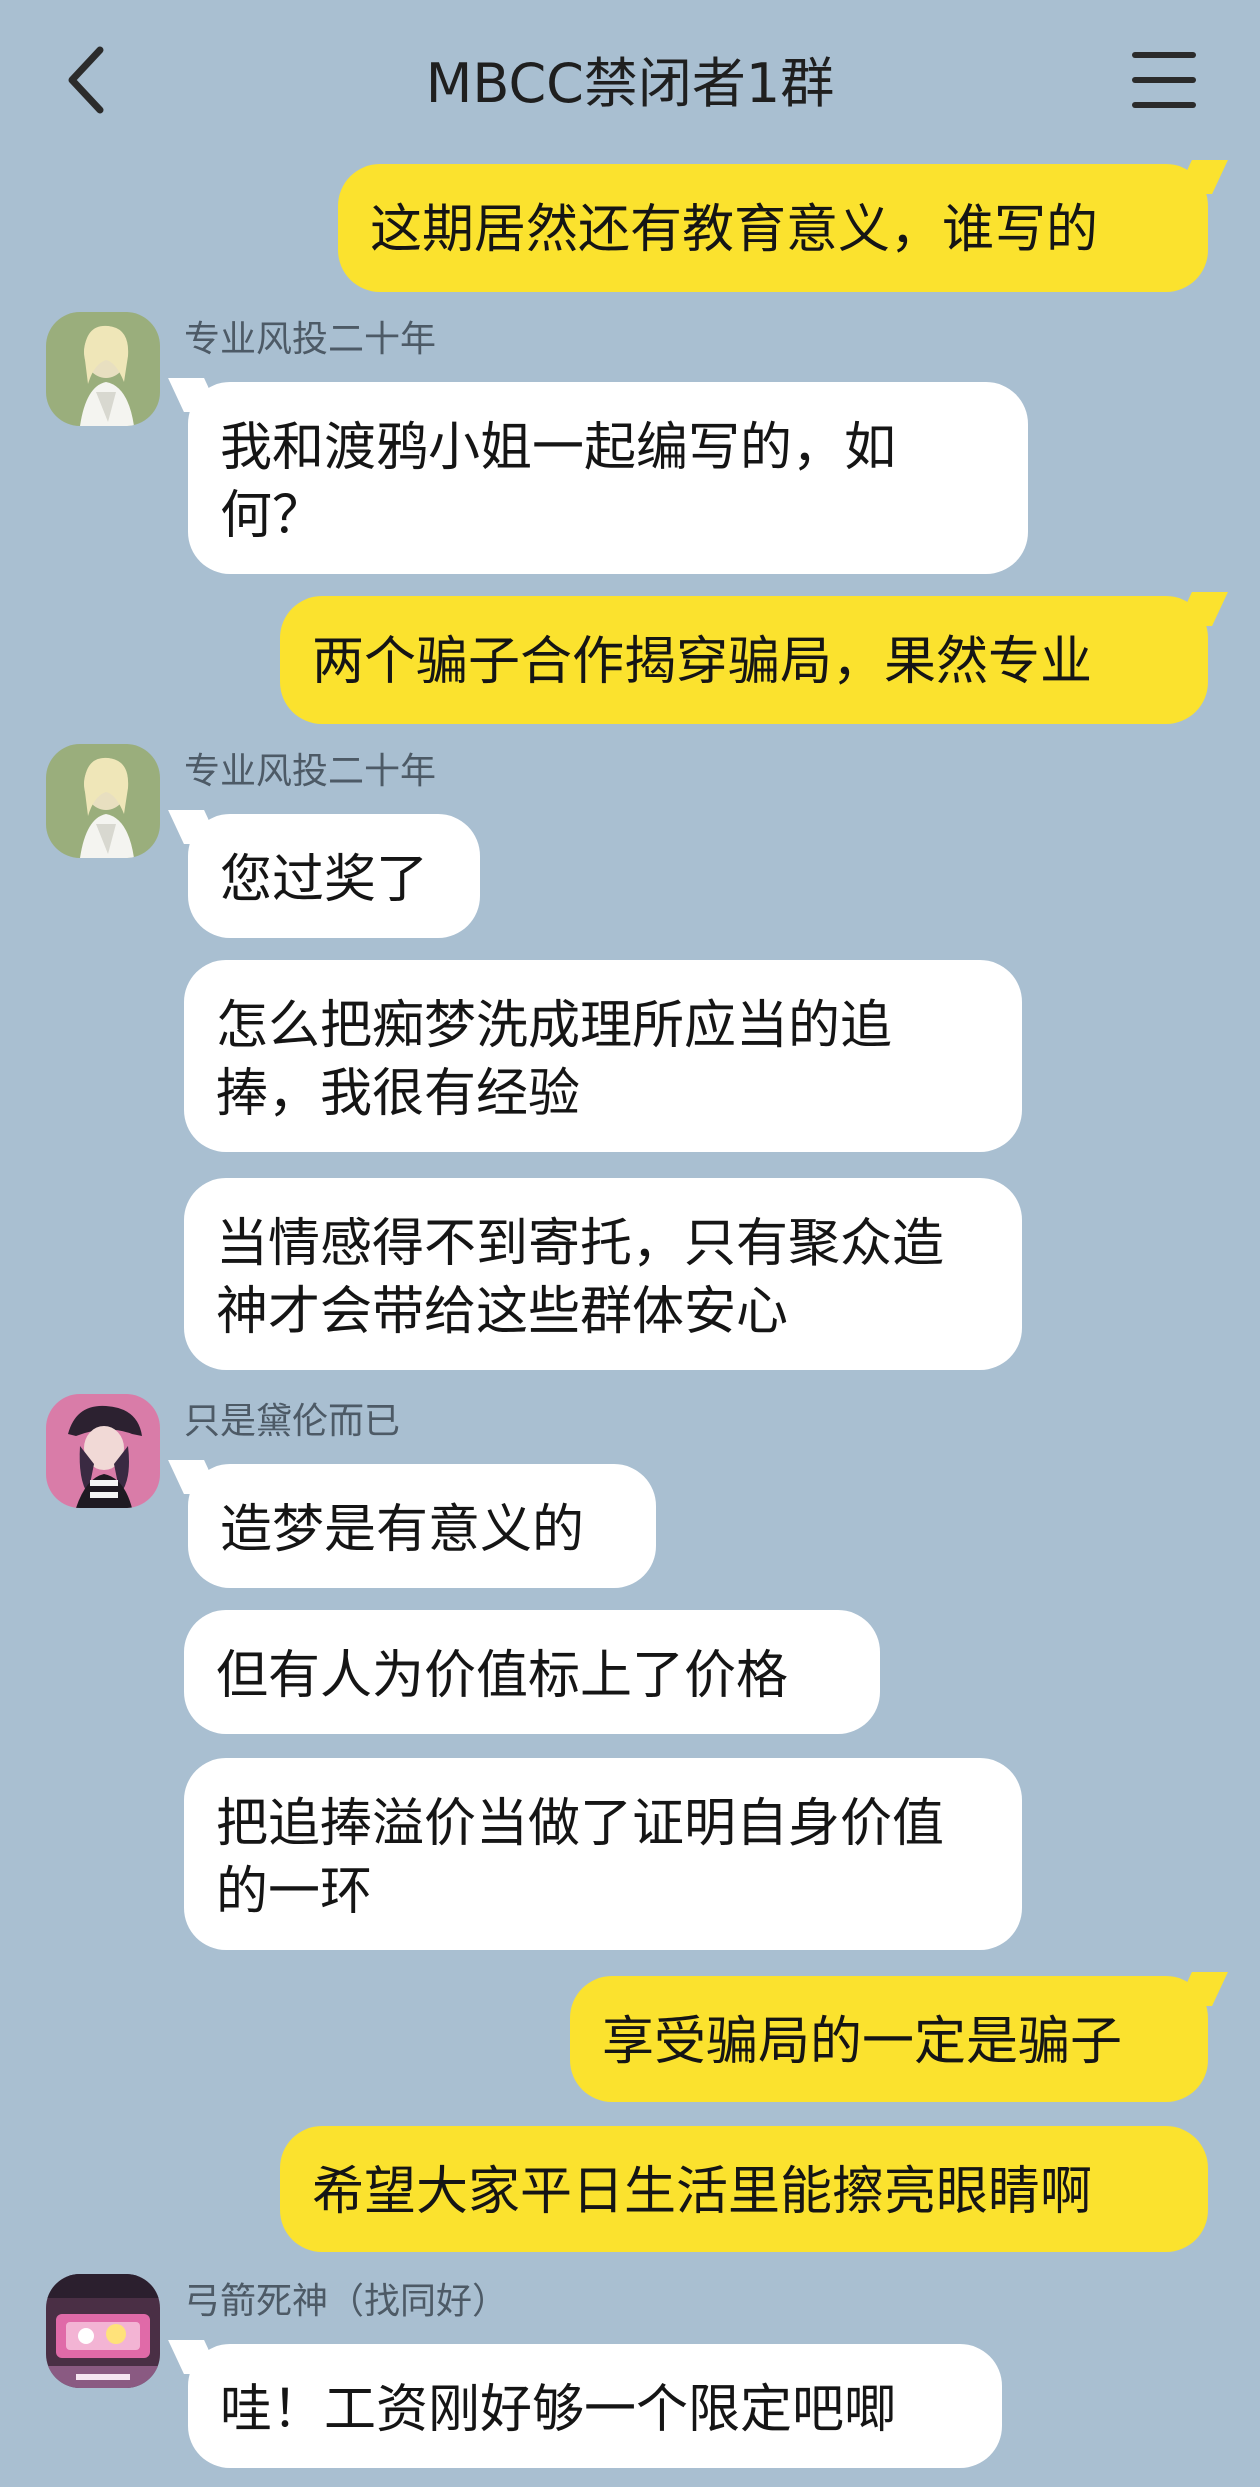 This screenshot has height=2487, width=1260. I want to click on message-text: 您过奖了, so click(324, 880).